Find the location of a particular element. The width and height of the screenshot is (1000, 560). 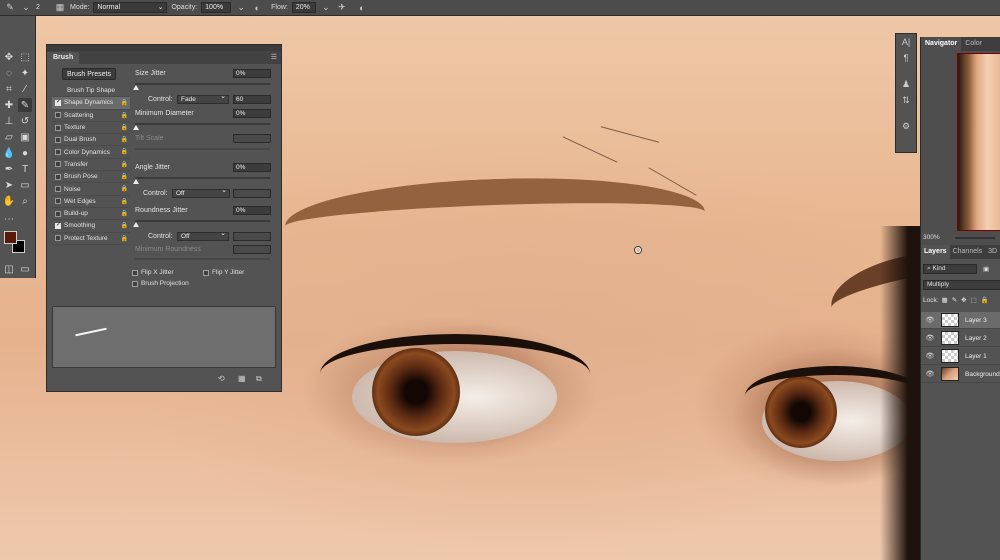

layer-name: Background is located at coordinates (982, 374).